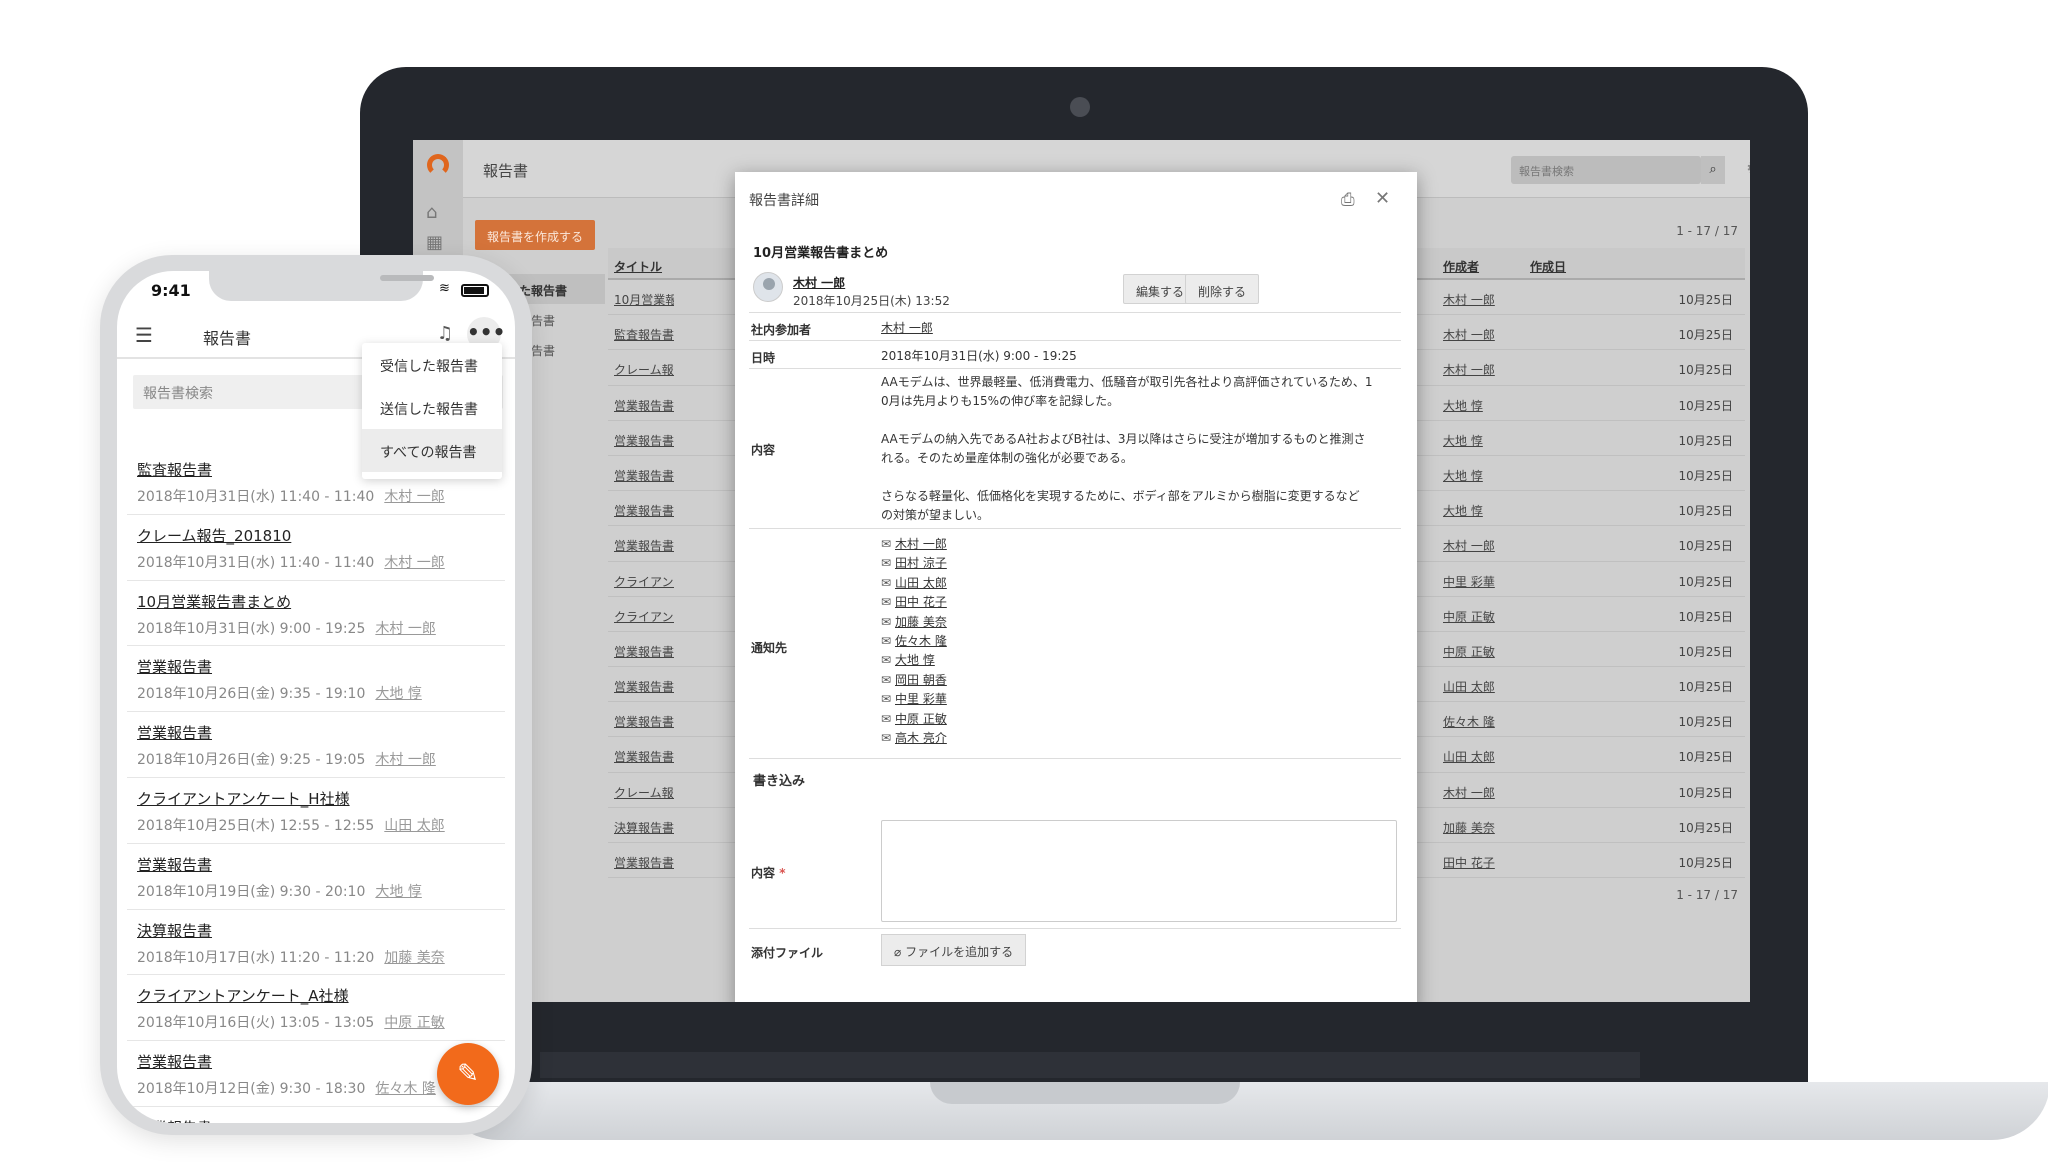  What do you see at coordinates (1139, 583) in the screenshot?
I see `notify-recipient: ✉ 山田 太郎` at bounding box center [1139, 583].